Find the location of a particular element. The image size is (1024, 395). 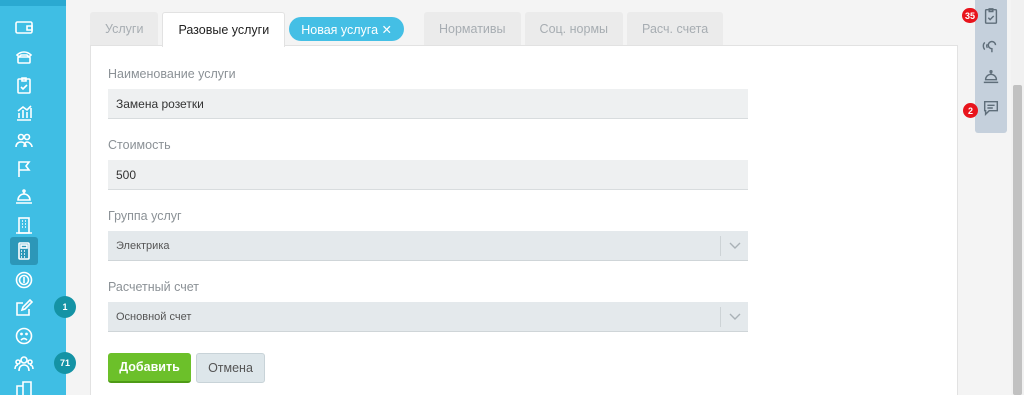

chat-icon is located at coordinates (991, 108).